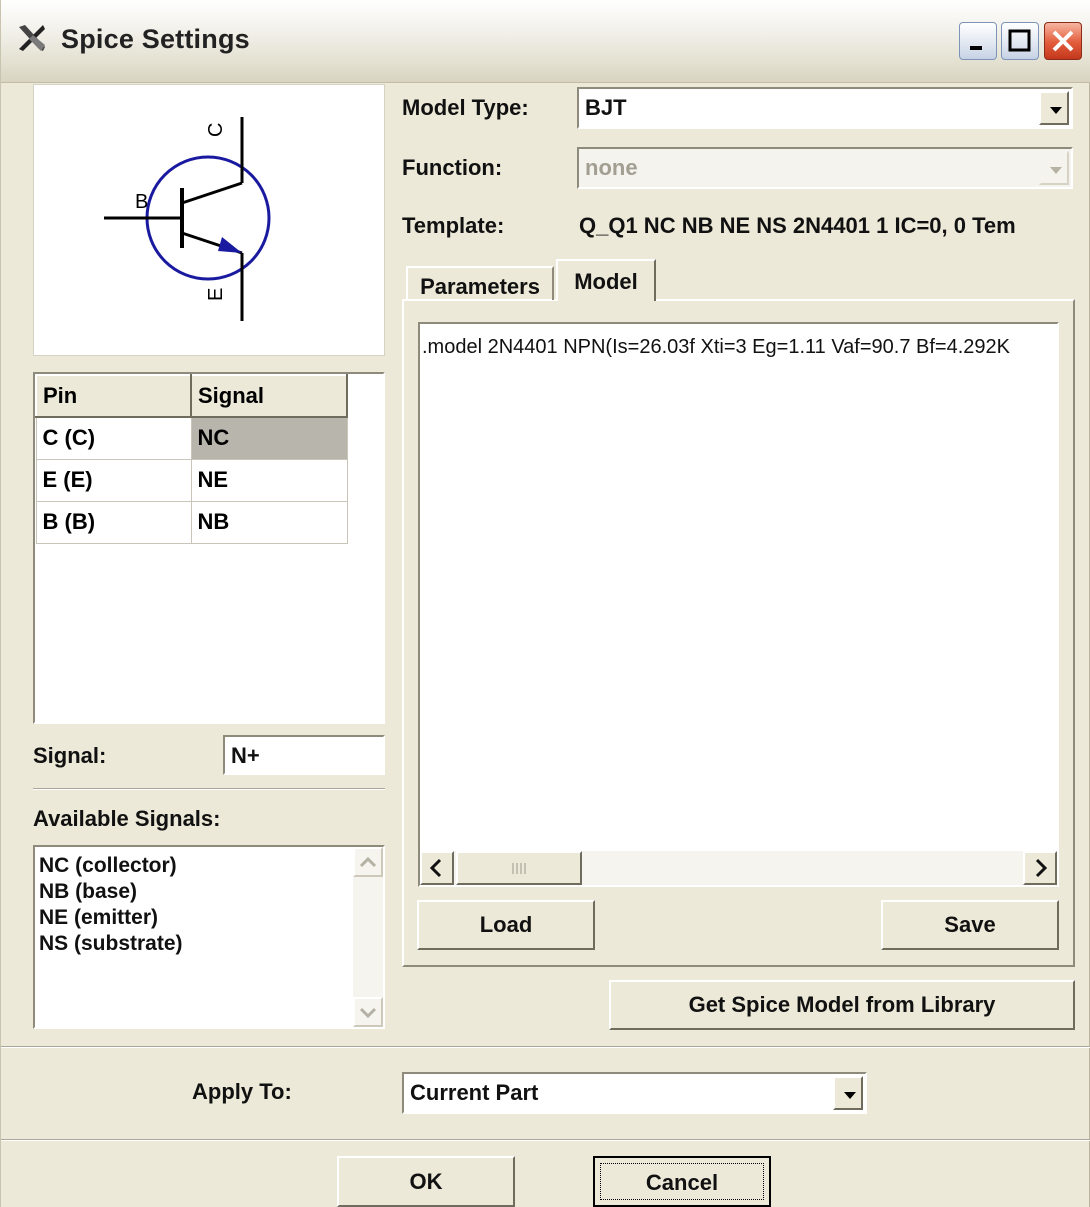  Describe the element at coordinates (825, 168) in the screenshot. I see `function-dropdown: none` at that location.